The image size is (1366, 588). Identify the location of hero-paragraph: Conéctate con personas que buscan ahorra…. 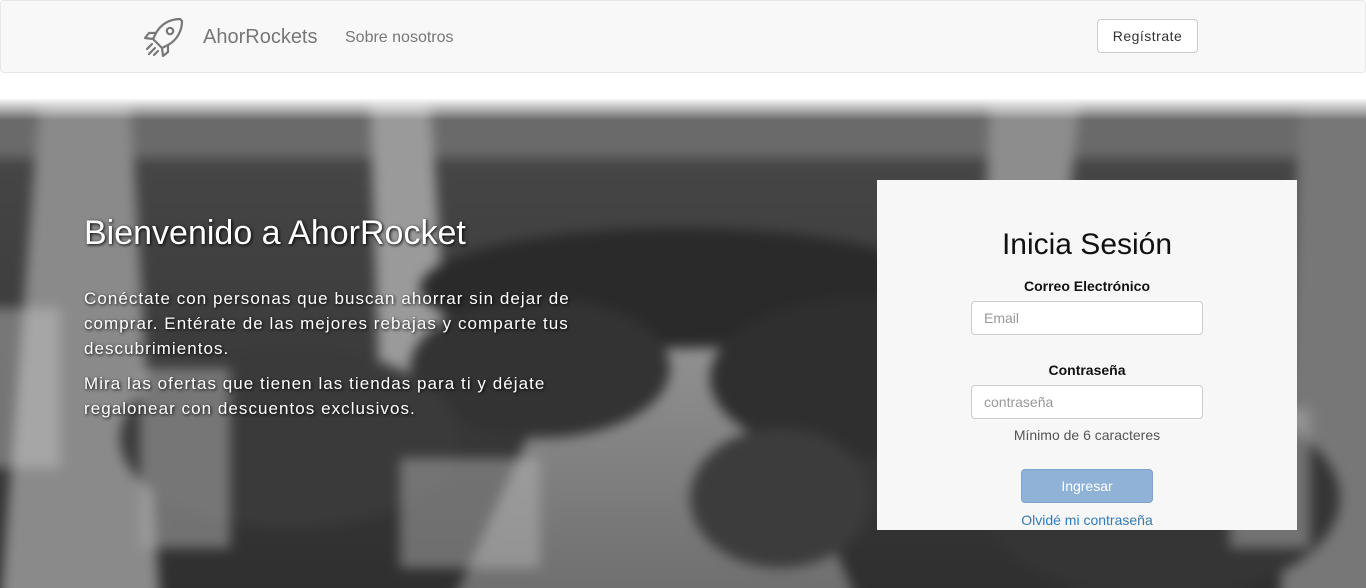
(327, 323).